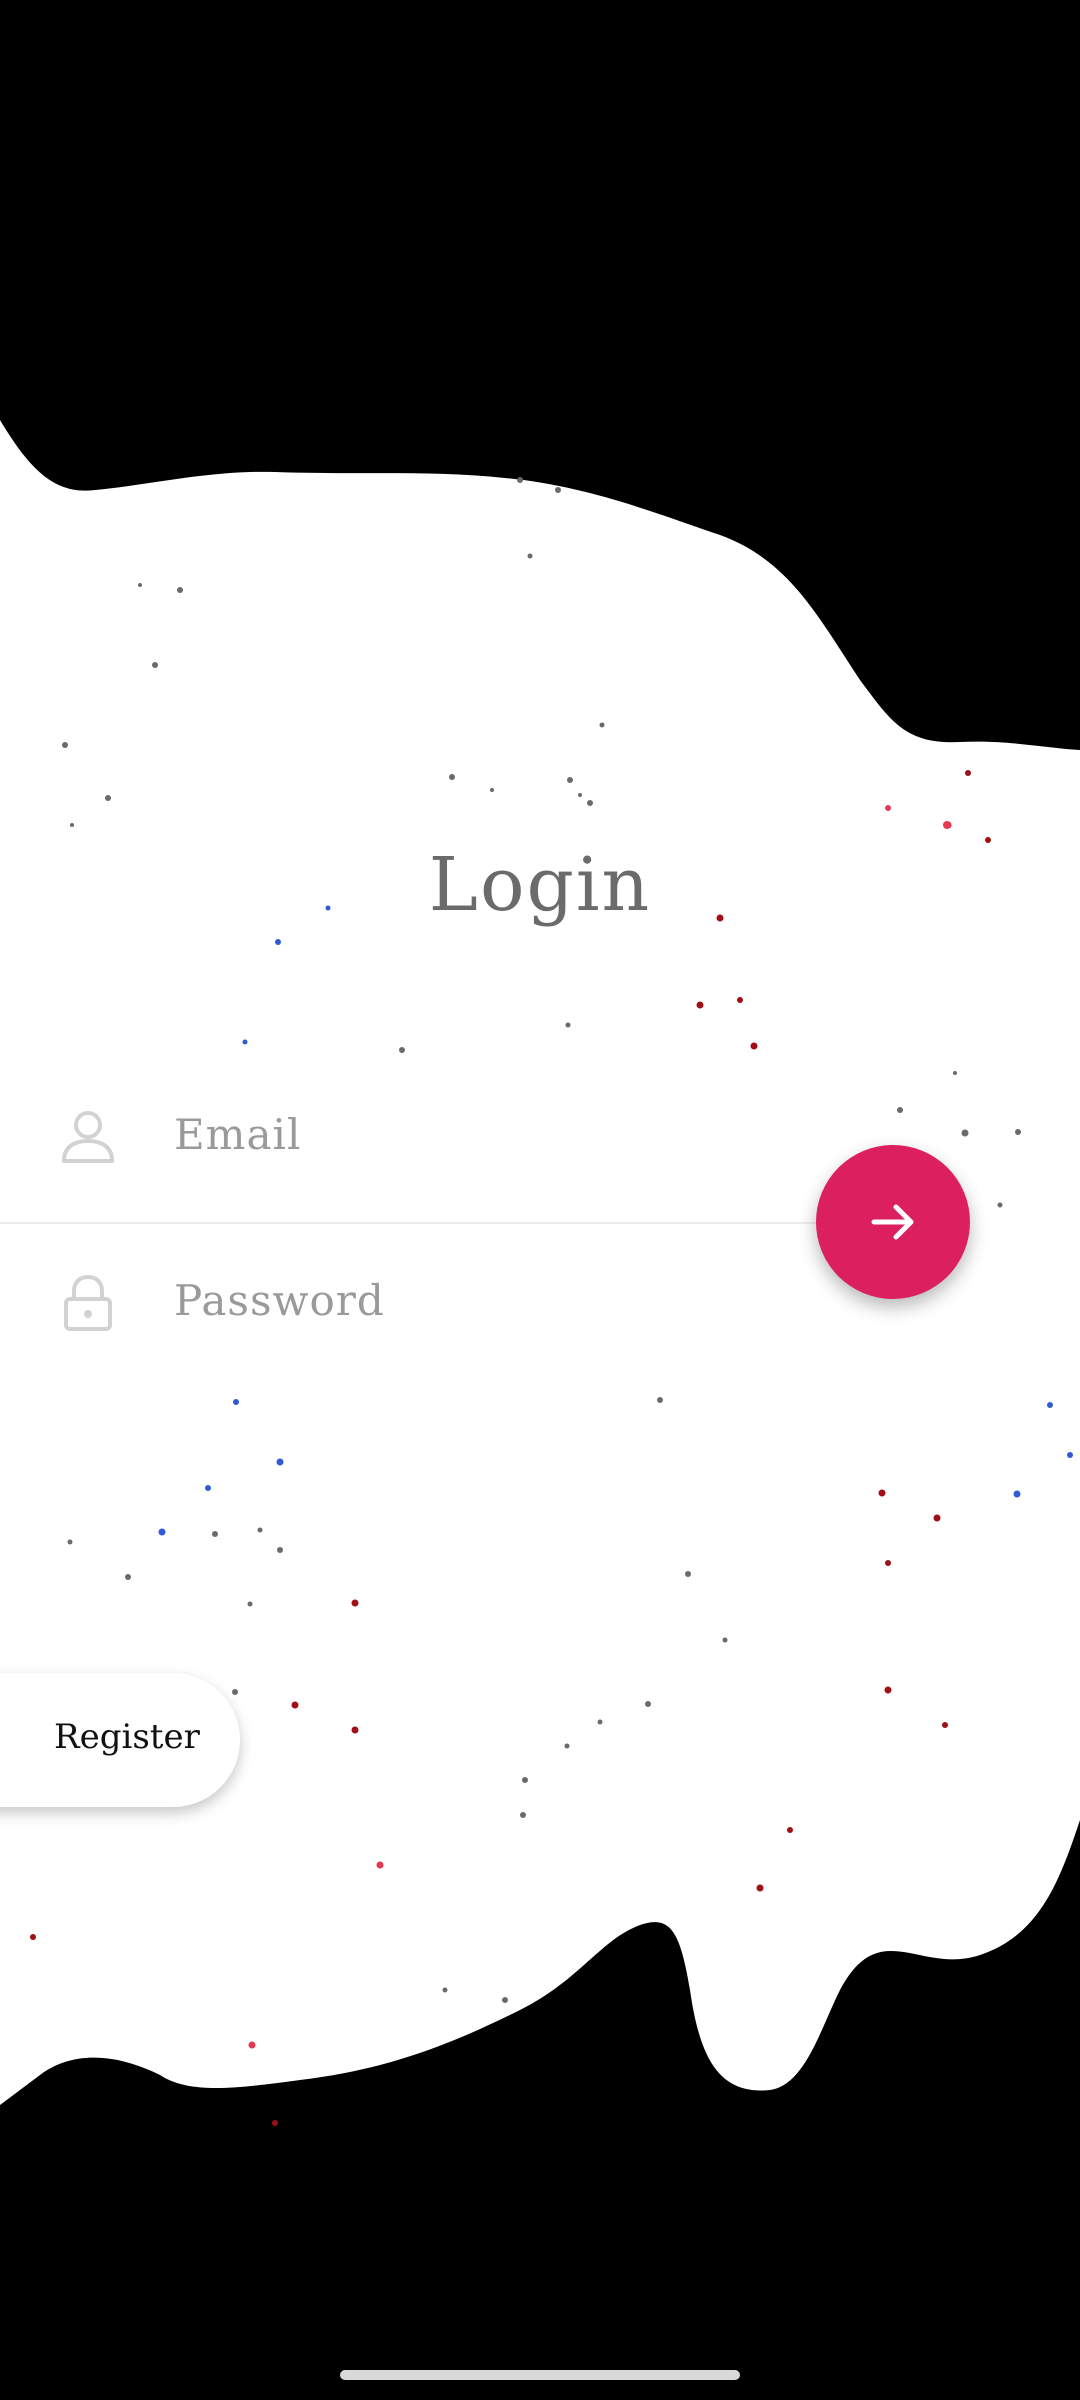  What do you see at coordinates (420, 1223) in the screenshot?
I see `field-divider` at bounding box center [420, 1223].